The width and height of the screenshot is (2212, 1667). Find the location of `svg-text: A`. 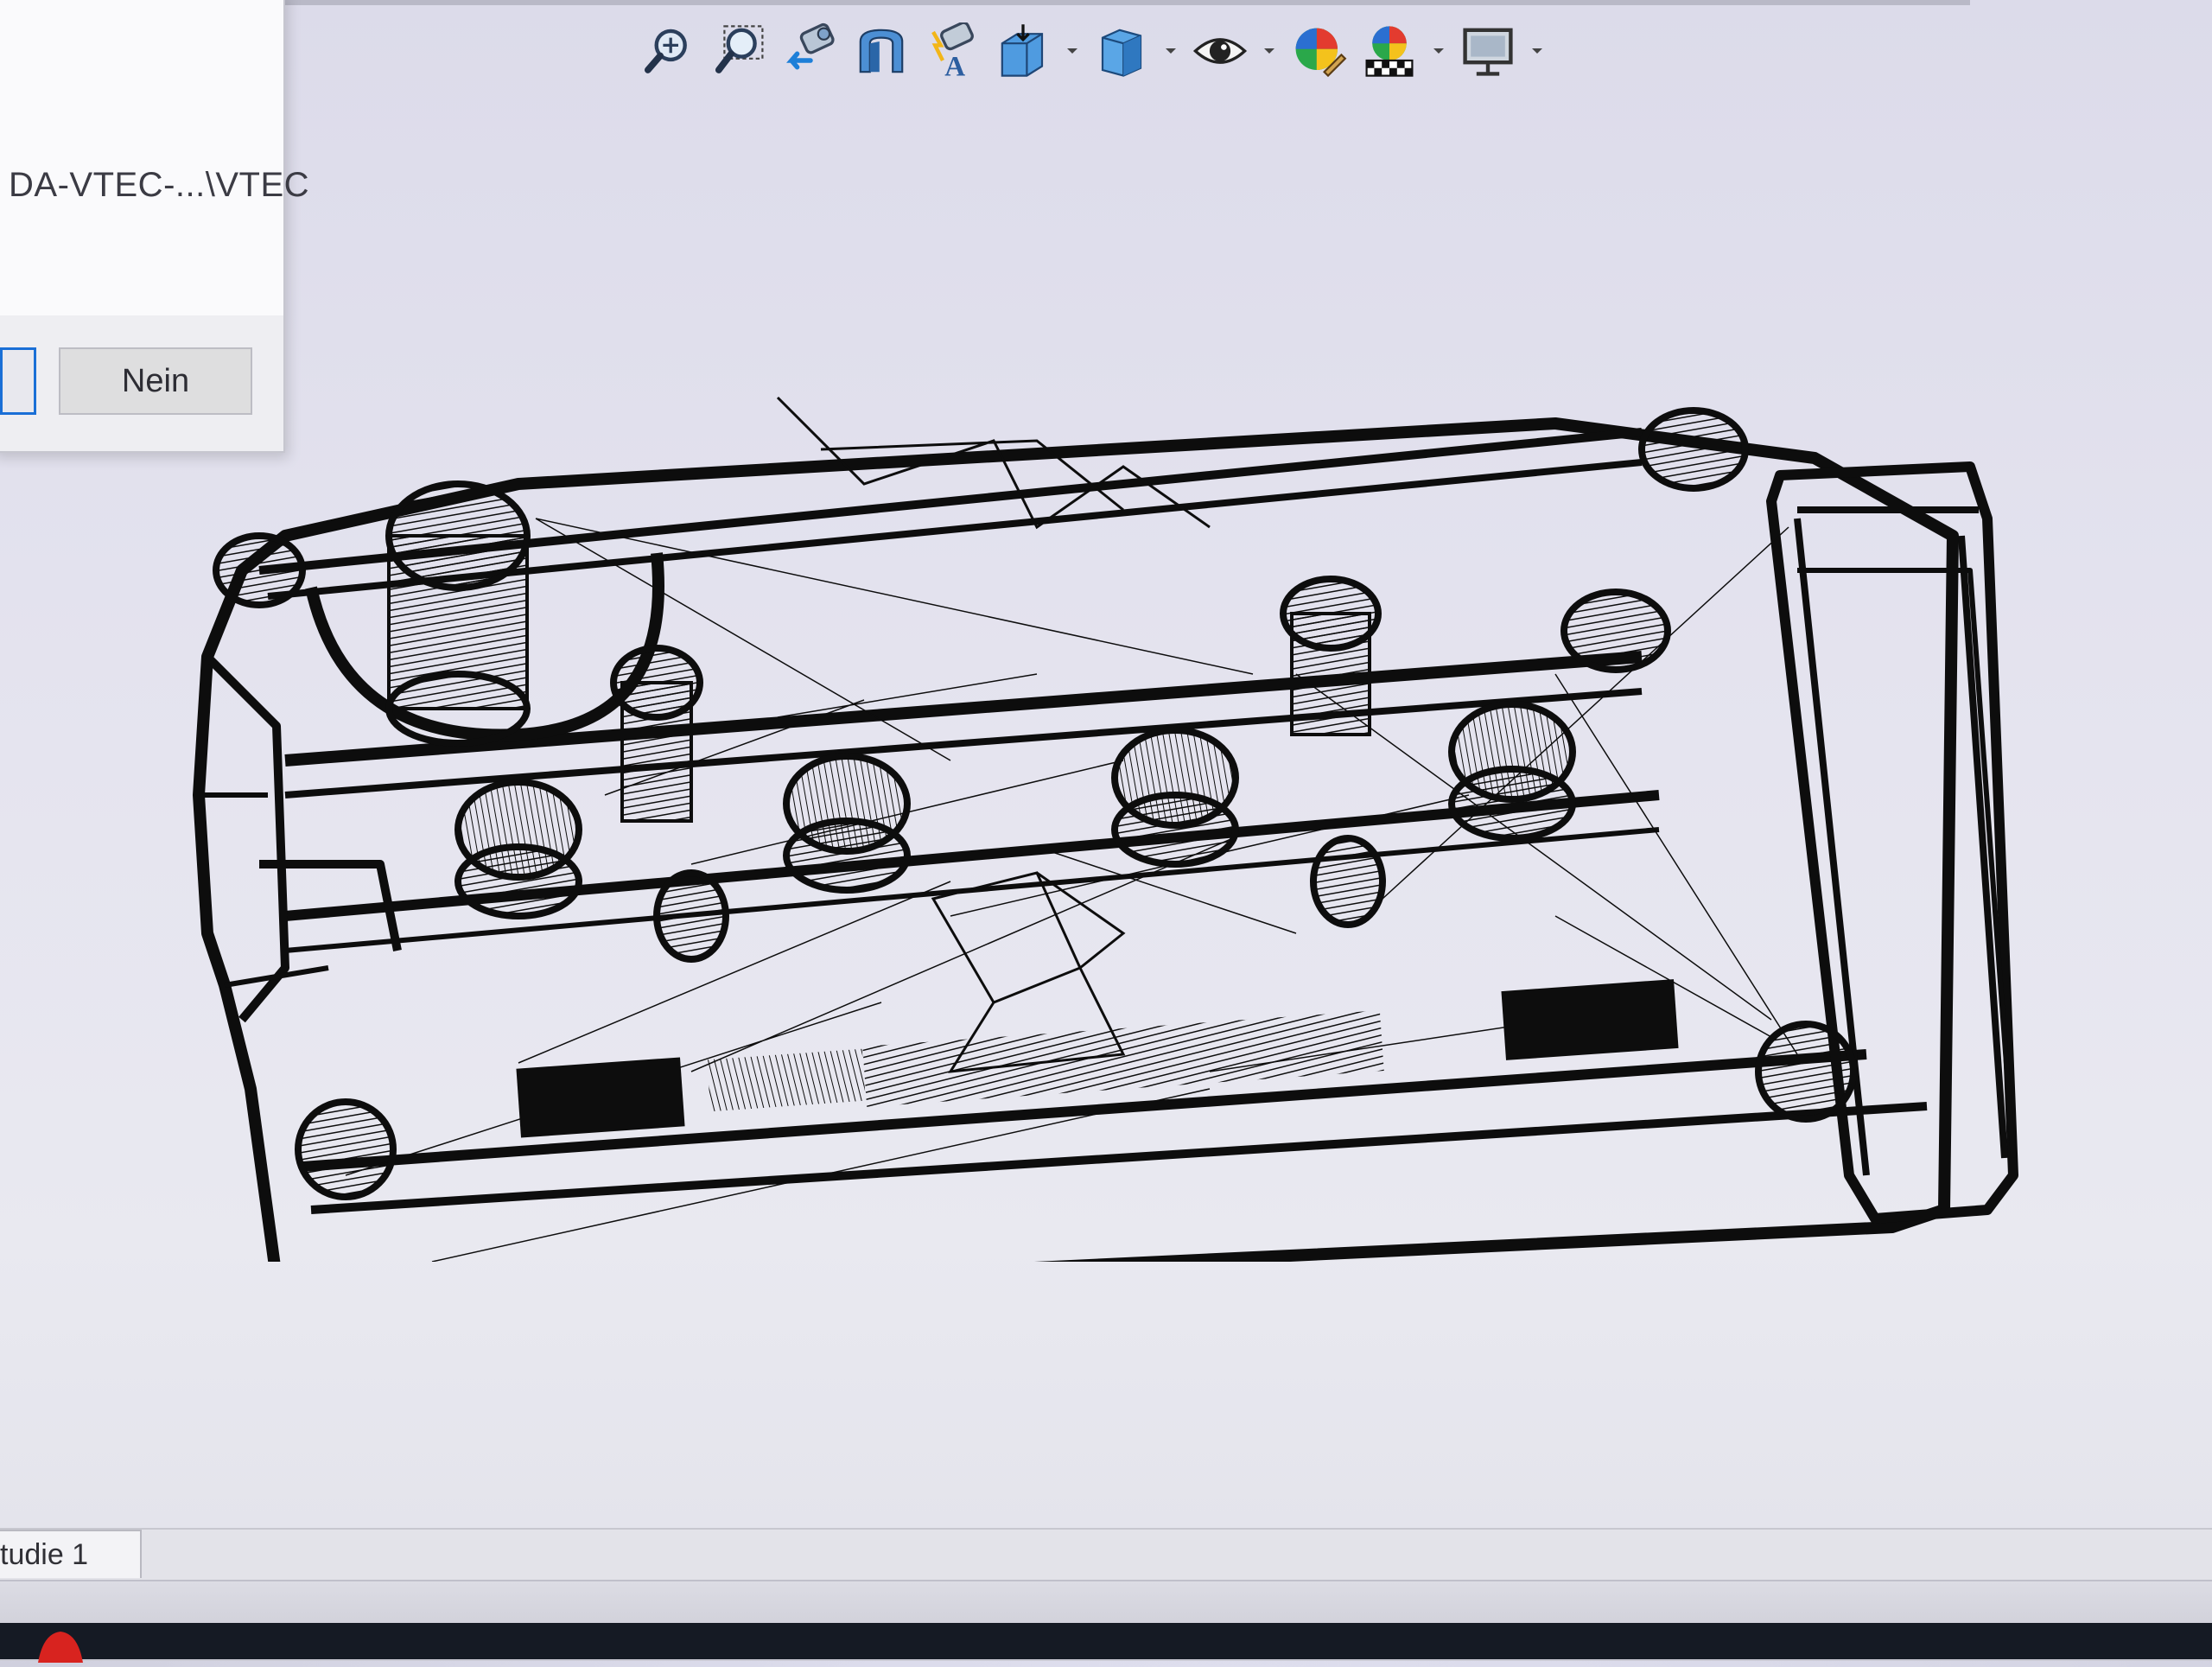

svg-text: A is located at coordinates (955, 66).